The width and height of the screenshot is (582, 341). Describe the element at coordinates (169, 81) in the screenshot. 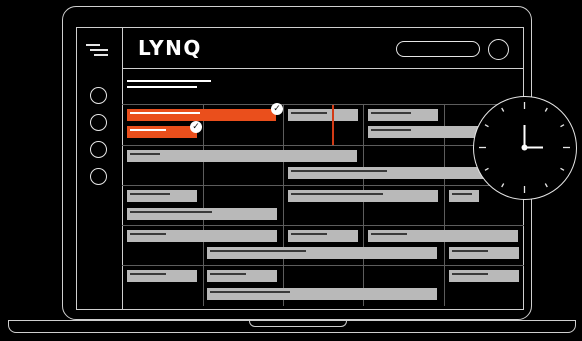

I see `page-title` at that location.